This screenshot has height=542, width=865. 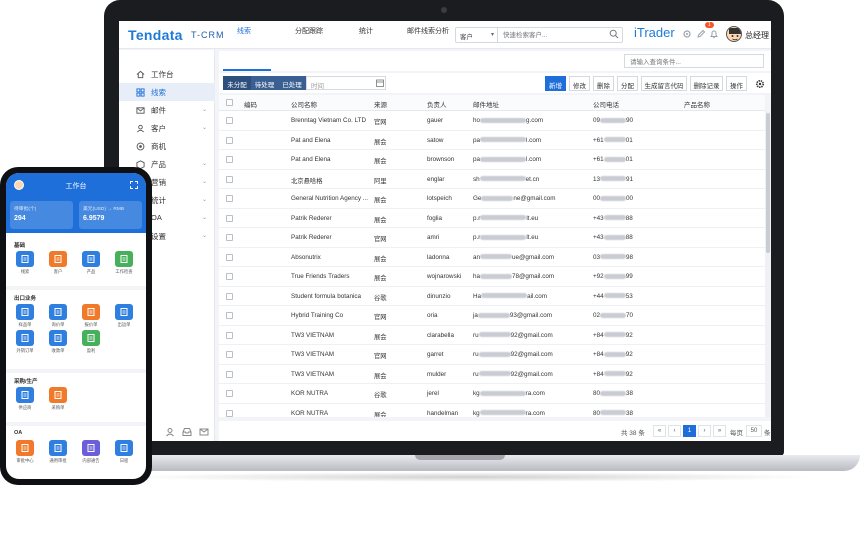 I want to click on cell-company: 北京悬哈格, so click(x=306, y=180).